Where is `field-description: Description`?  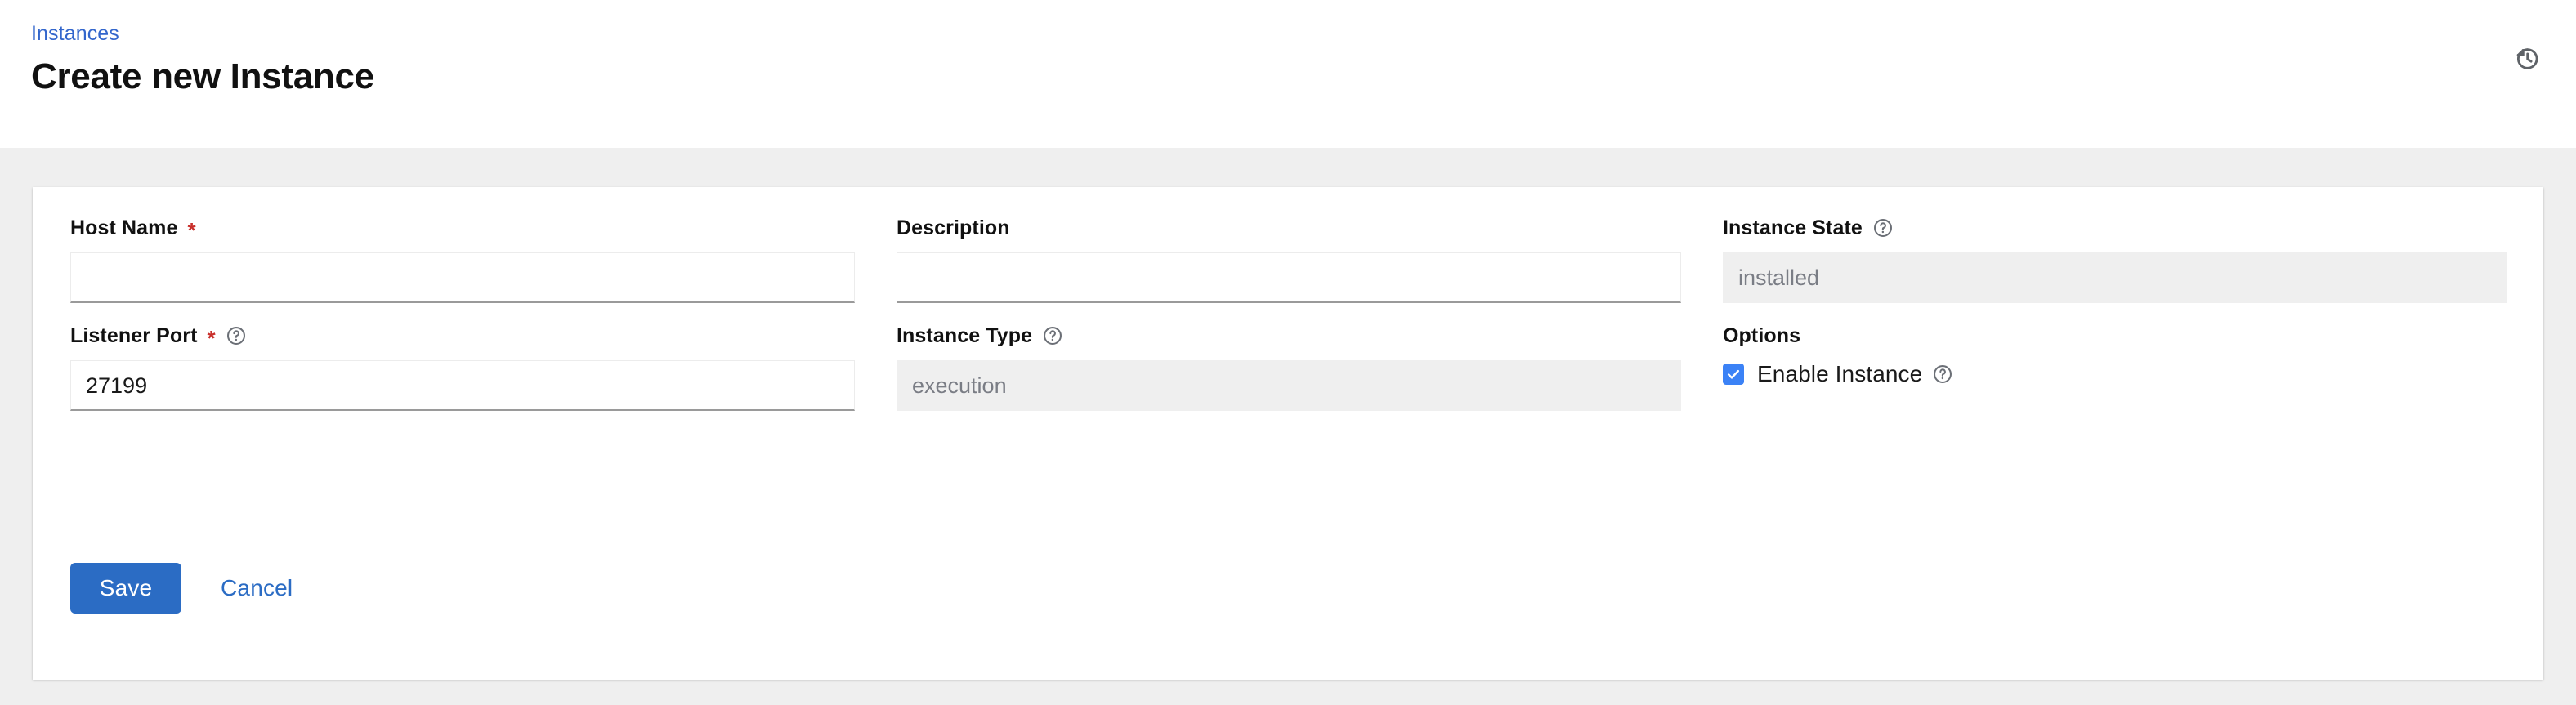 field-description: Description is located at coordinates (1289, 259).